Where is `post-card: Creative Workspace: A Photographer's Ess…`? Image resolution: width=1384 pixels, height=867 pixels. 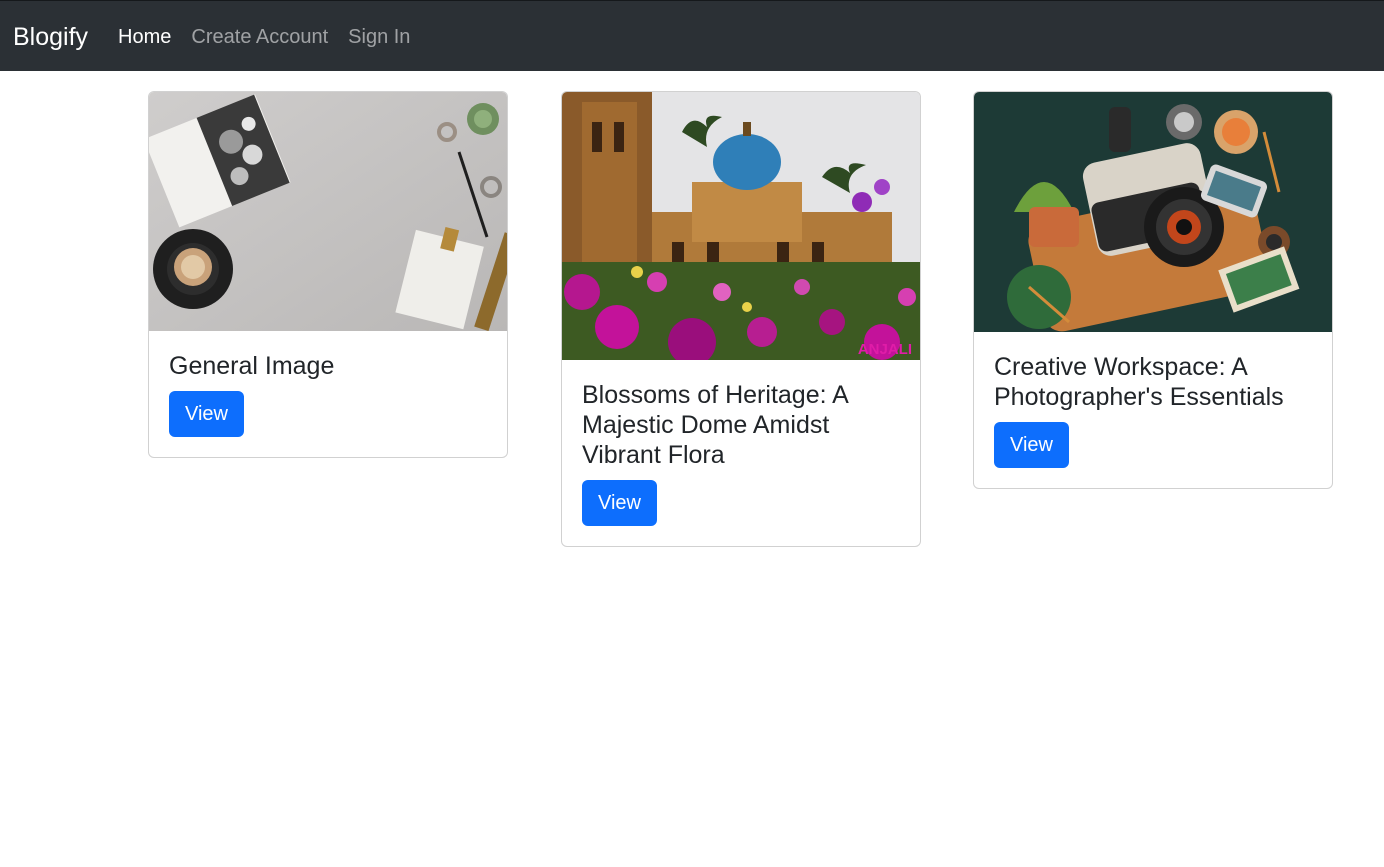 post-card: Creative Workspace: A Photographer's Ess… is located at coordinates (1153, 290).